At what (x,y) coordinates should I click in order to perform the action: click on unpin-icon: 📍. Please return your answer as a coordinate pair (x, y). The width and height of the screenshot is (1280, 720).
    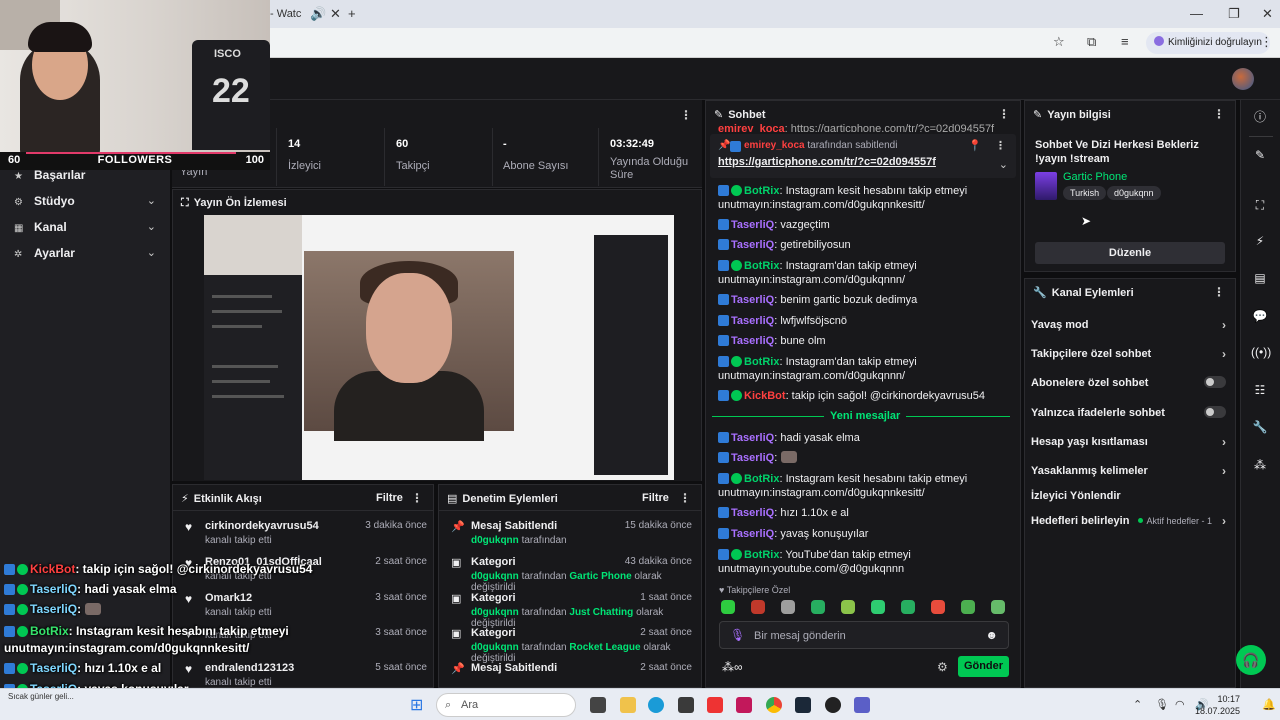
    Looking at the image, I should click on (975, 145).